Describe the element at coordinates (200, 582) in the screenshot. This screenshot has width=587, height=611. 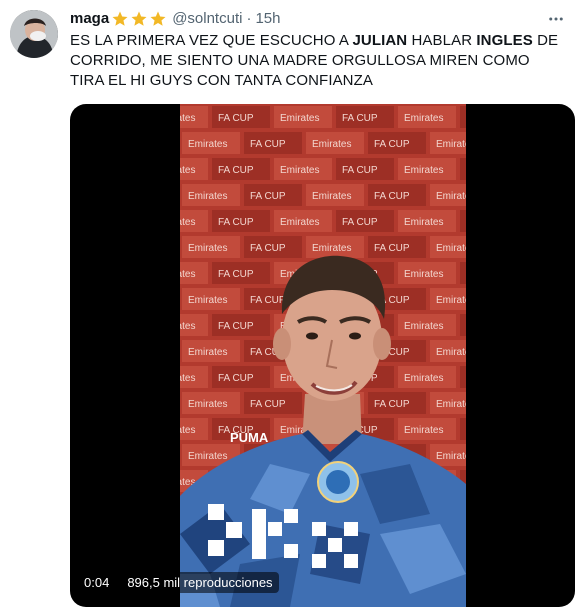
I see `video-views: 896,5 mil reproducciones` at that location.